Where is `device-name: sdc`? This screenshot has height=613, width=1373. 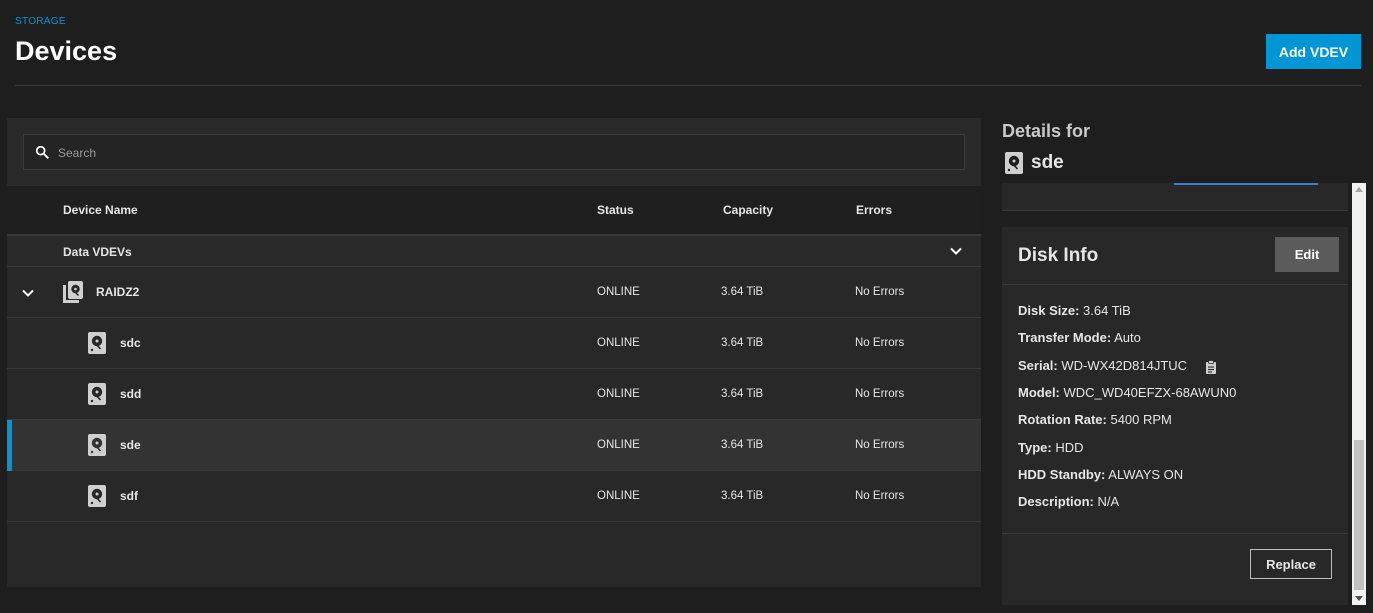
device-name: sdc is located at coordinates (130, 343).